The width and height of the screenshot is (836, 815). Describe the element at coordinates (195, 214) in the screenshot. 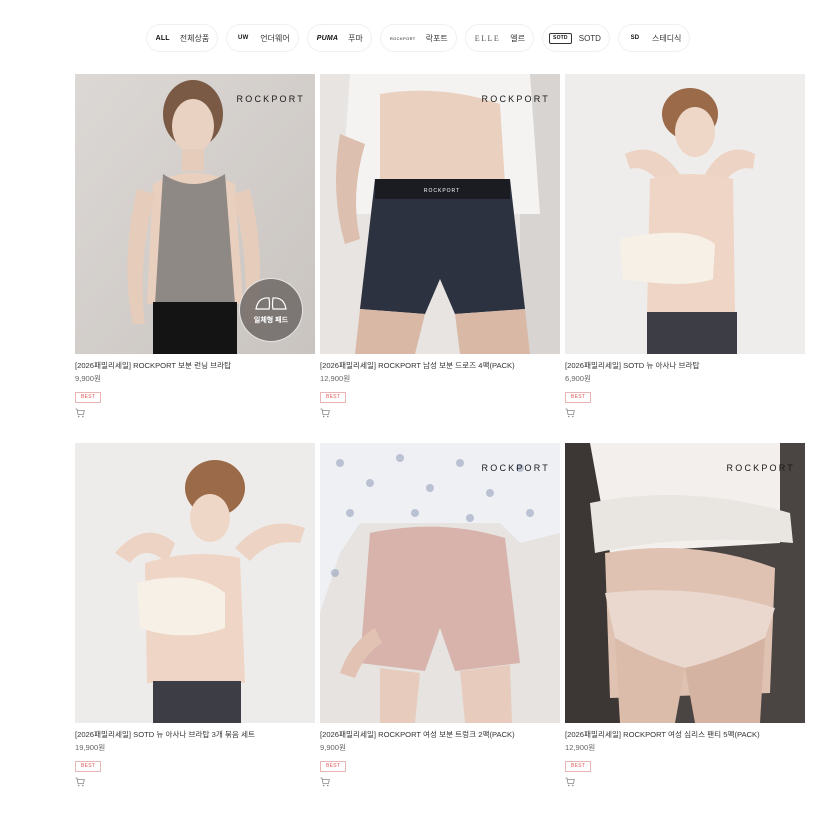

I see `product-image: ROCKPORT 일체형 패드` at that location.